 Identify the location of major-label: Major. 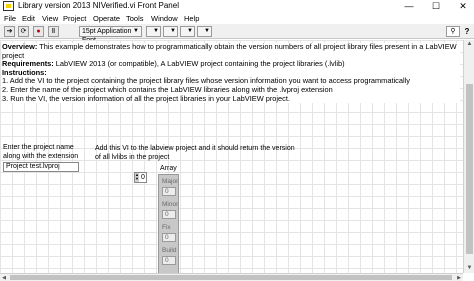
(170, 181).